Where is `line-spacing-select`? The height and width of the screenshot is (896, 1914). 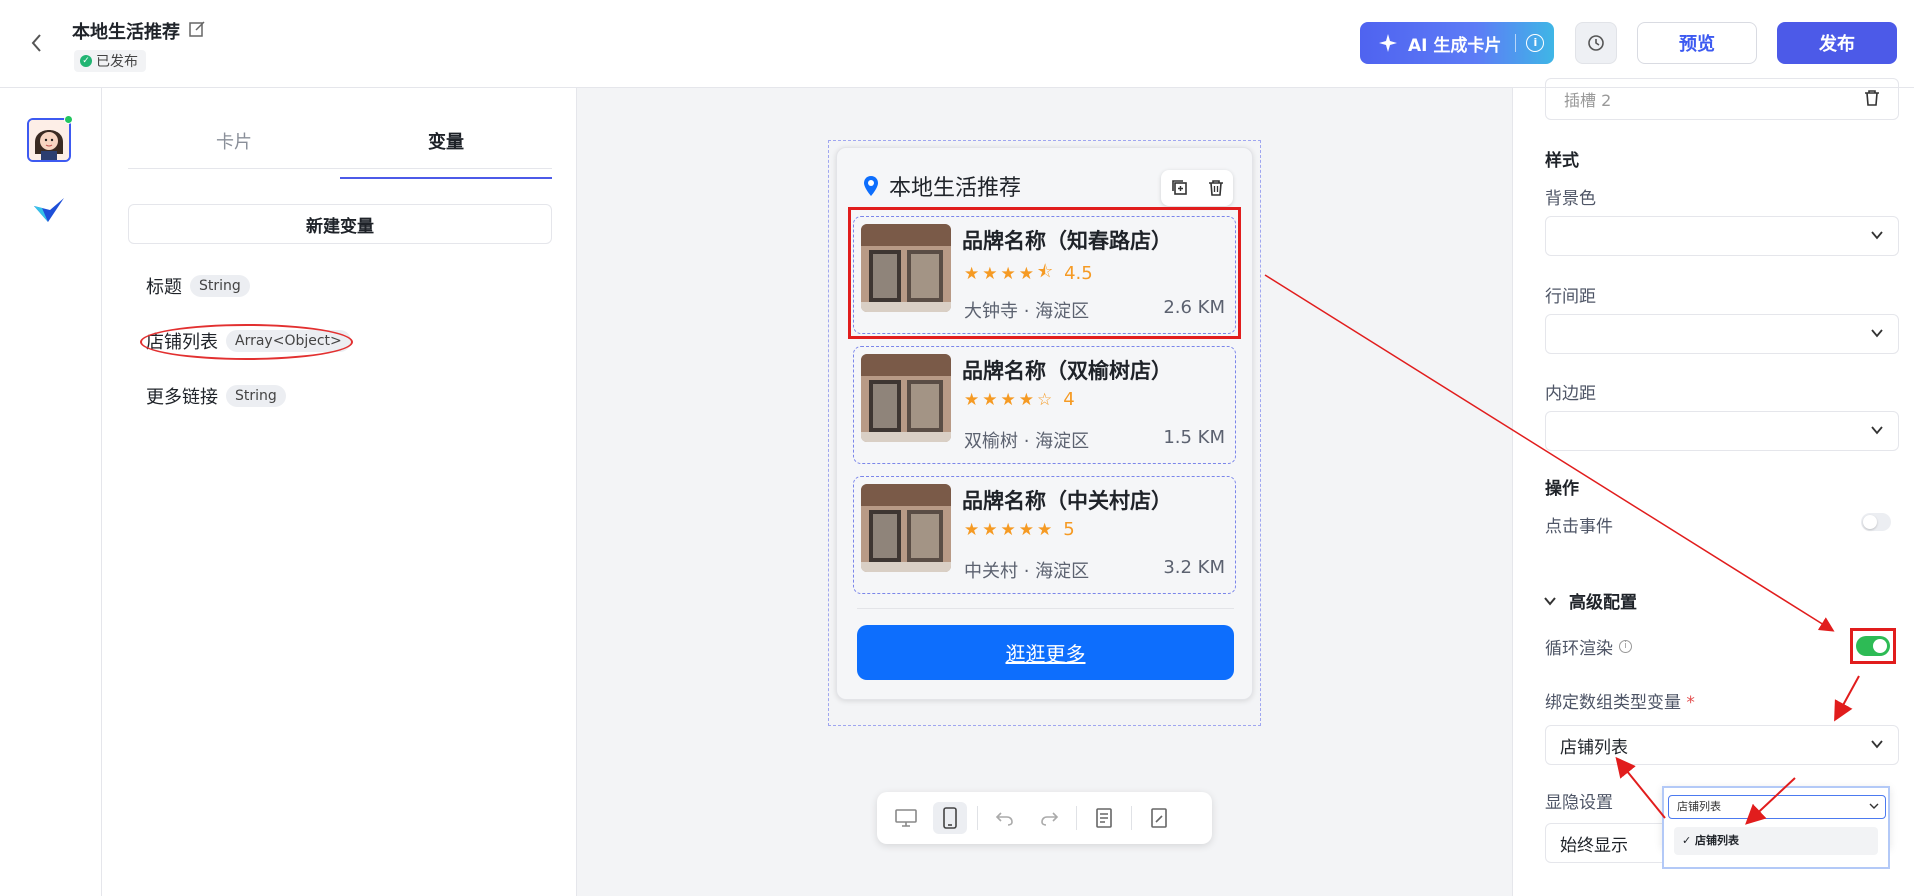 line-spacing-select is located at coordinates (1722, 334).